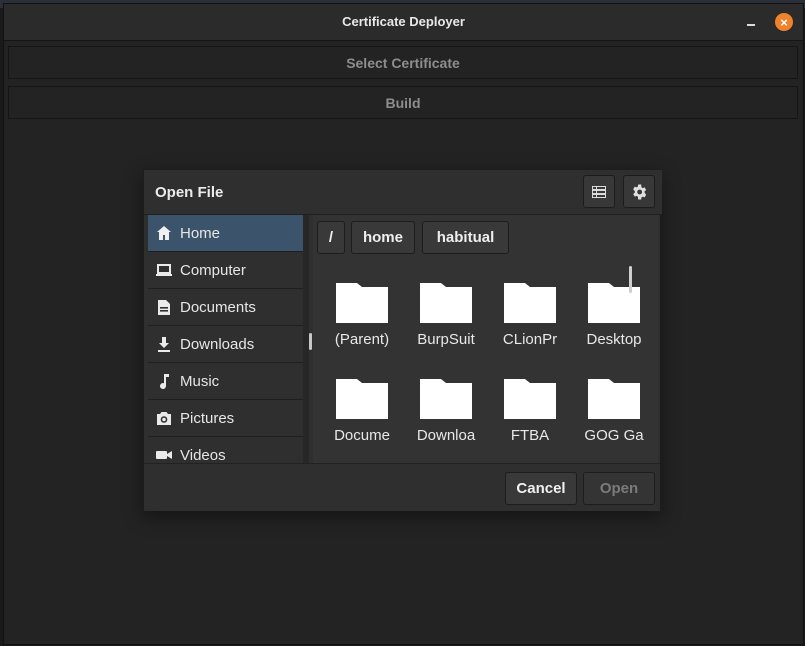 The width and height of the screenshot is (805, 646). I want to click on places-sidebar: Home Computer Documents Downloads Music, so click(225, 340).